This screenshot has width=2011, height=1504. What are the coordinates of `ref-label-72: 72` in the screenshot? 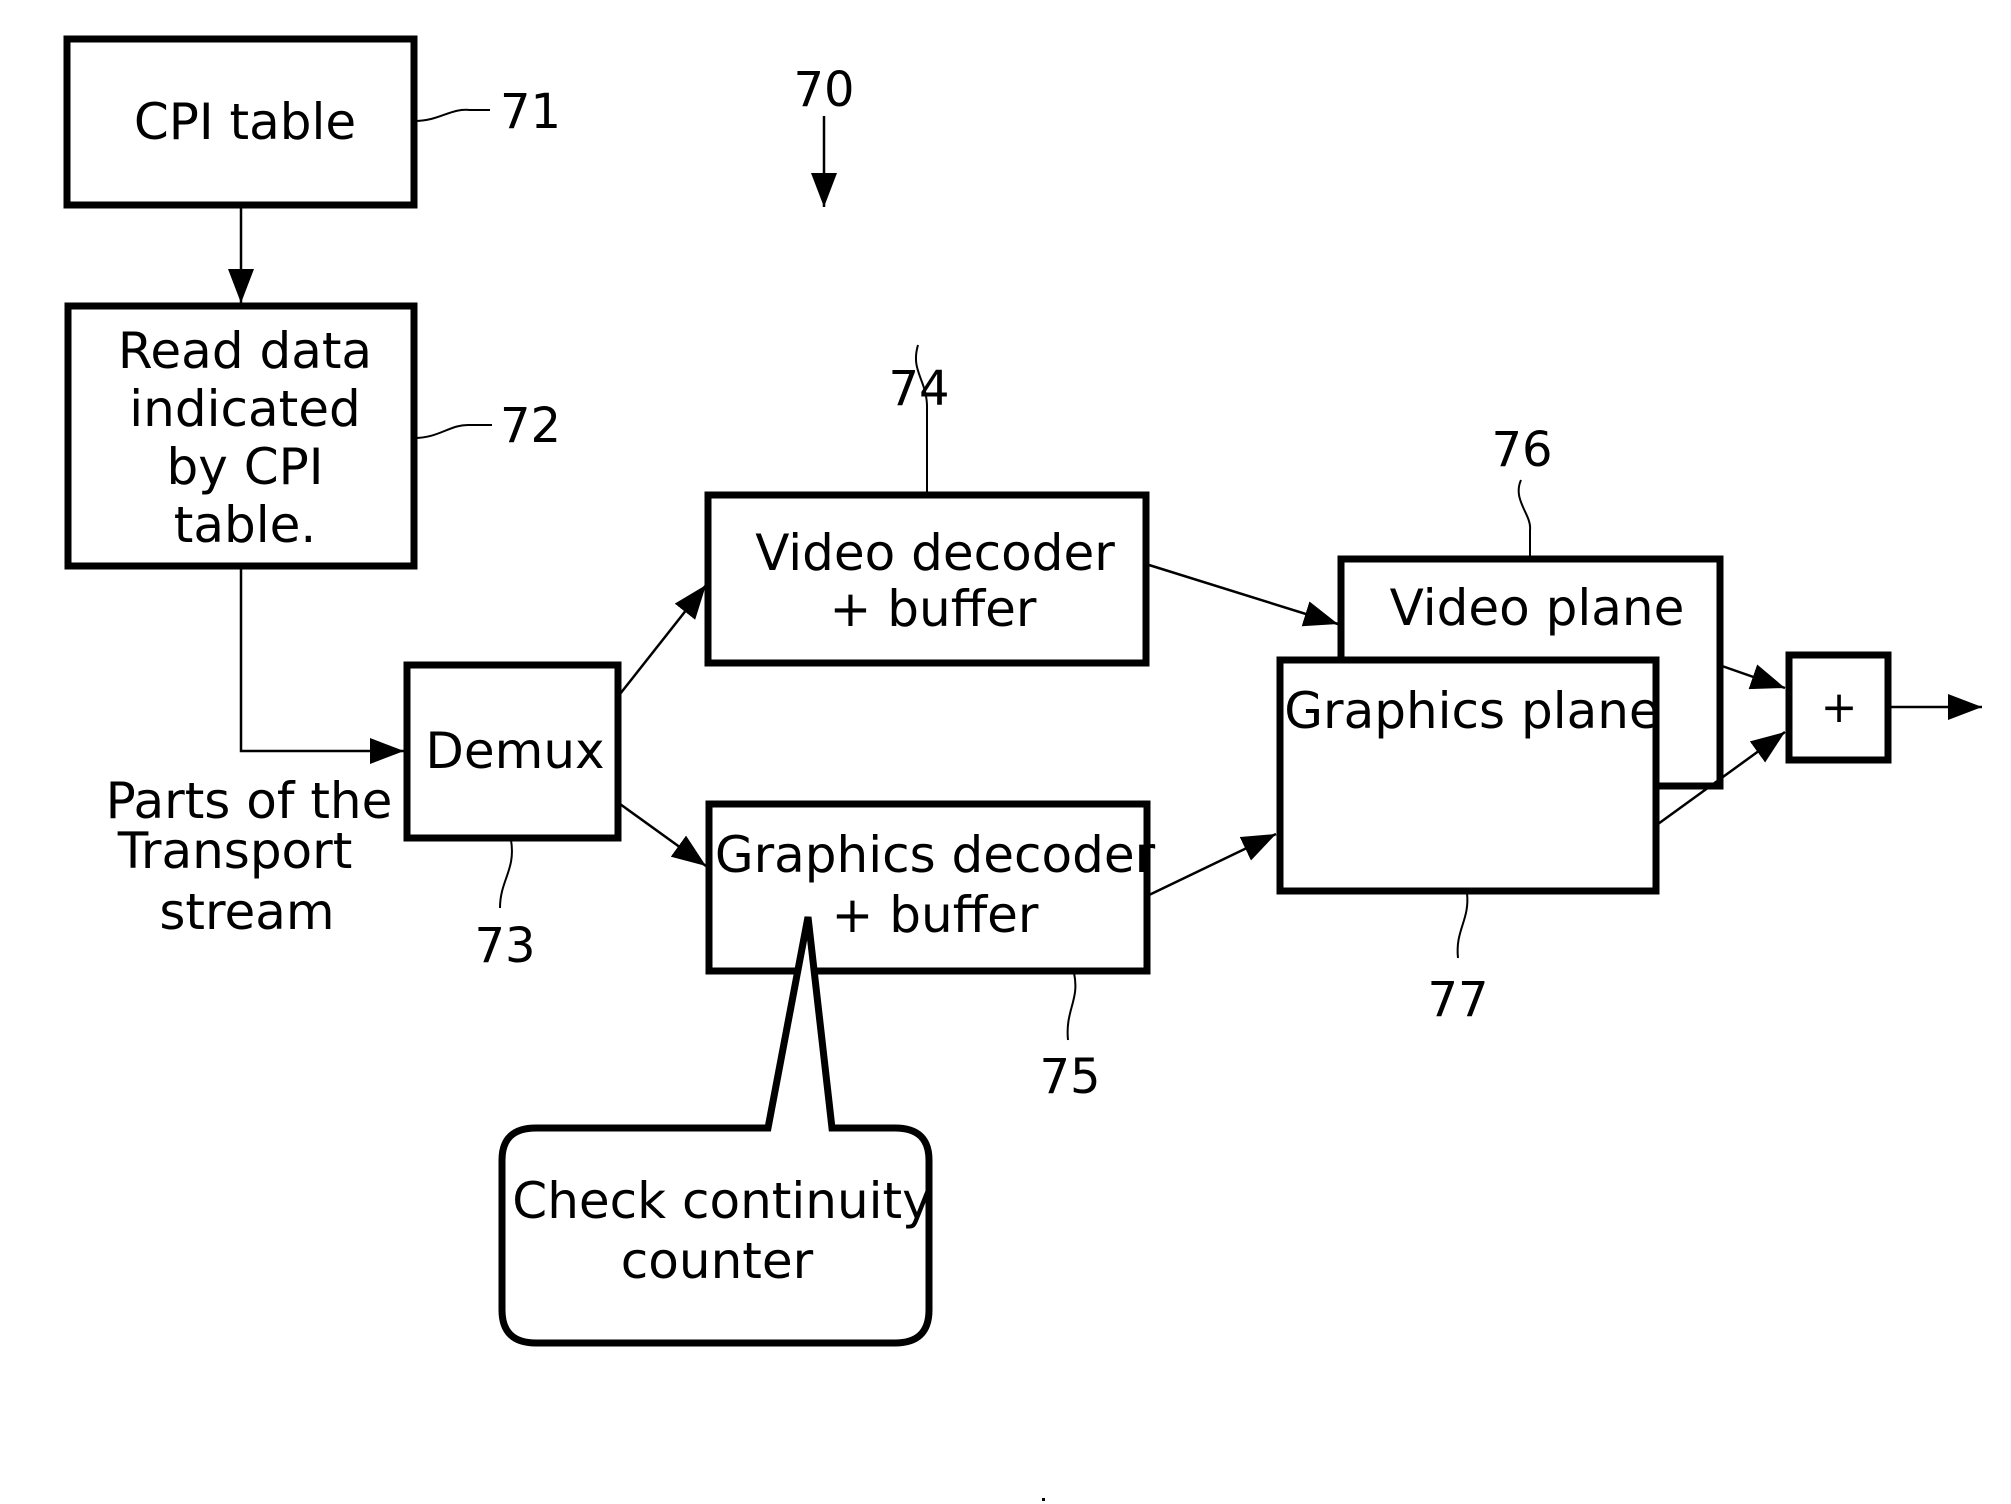 It's located at (530, 426).